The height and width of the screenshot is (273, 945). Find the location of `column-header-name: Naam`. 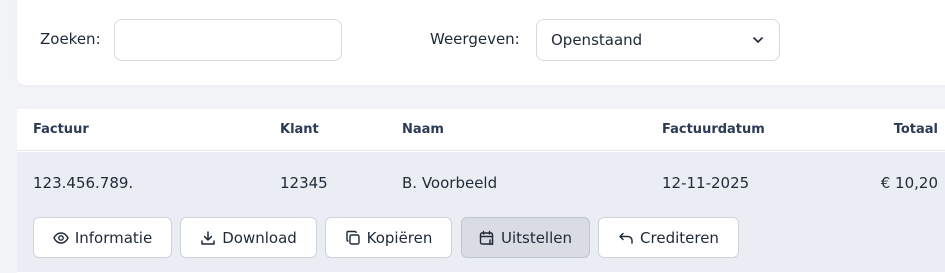

column-header-name: Naam is located at coordinates (423, 129).